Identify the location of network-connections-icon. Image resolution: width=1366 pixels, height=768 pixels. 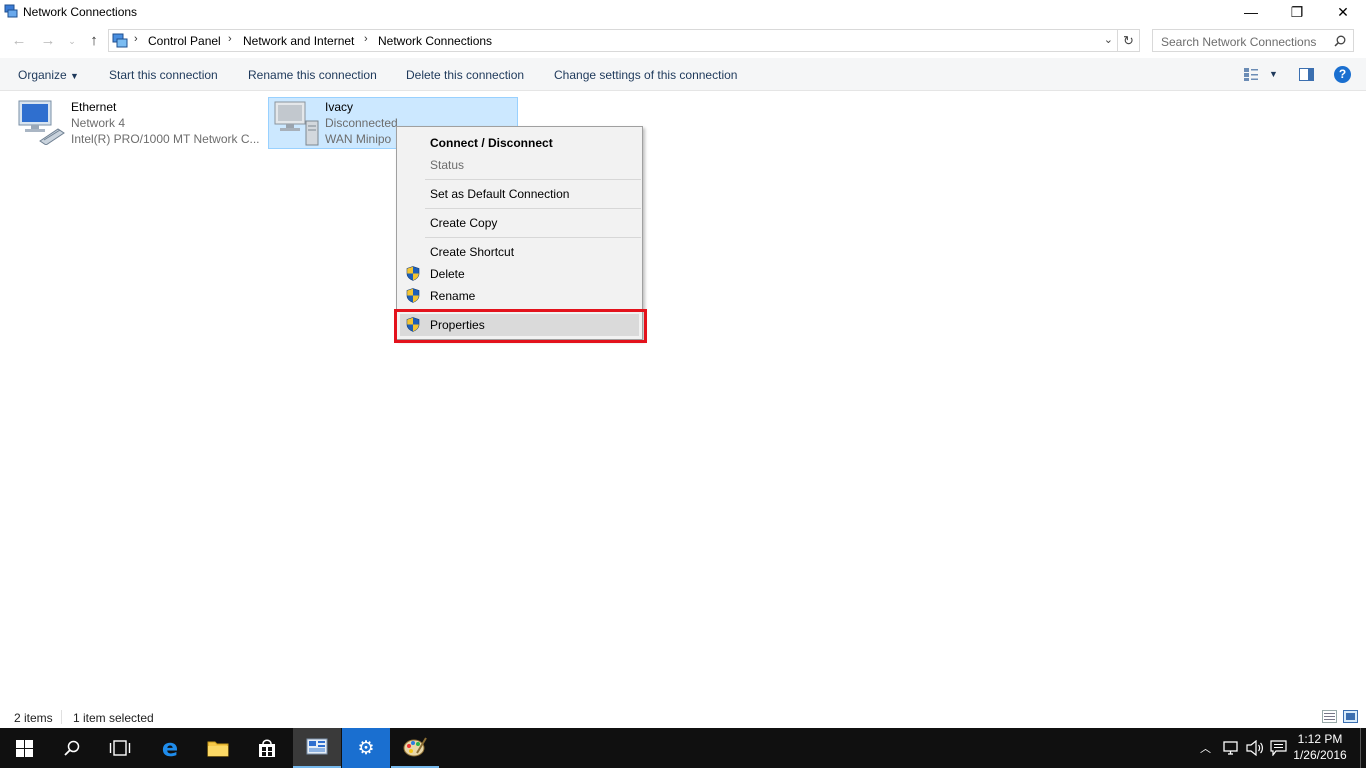
(11, 11).